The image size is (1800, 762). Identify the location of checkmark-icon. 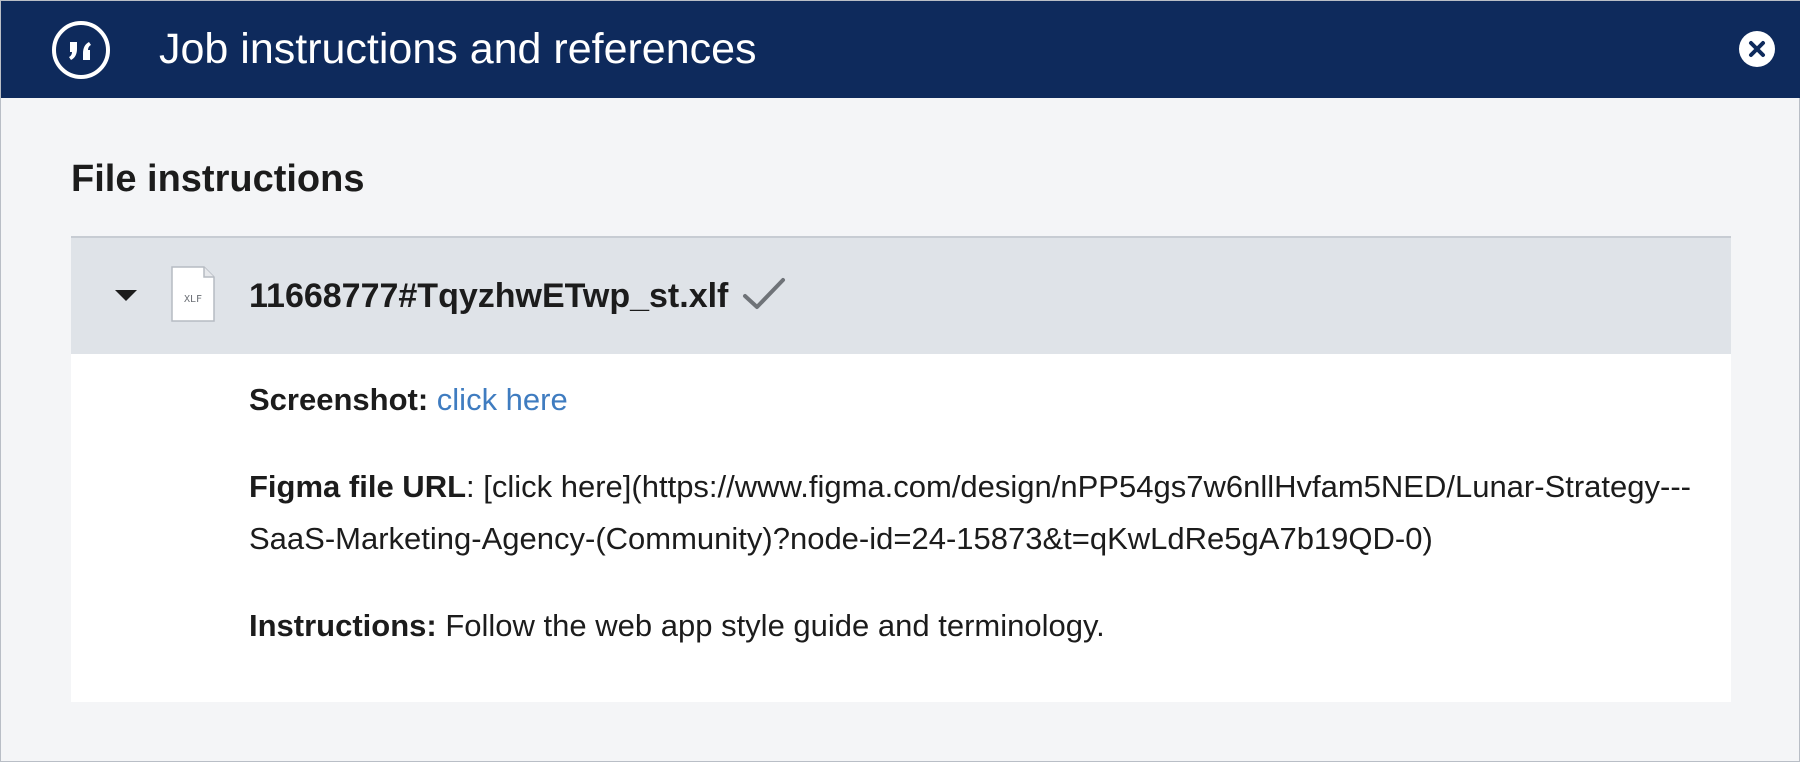
(764, 296).